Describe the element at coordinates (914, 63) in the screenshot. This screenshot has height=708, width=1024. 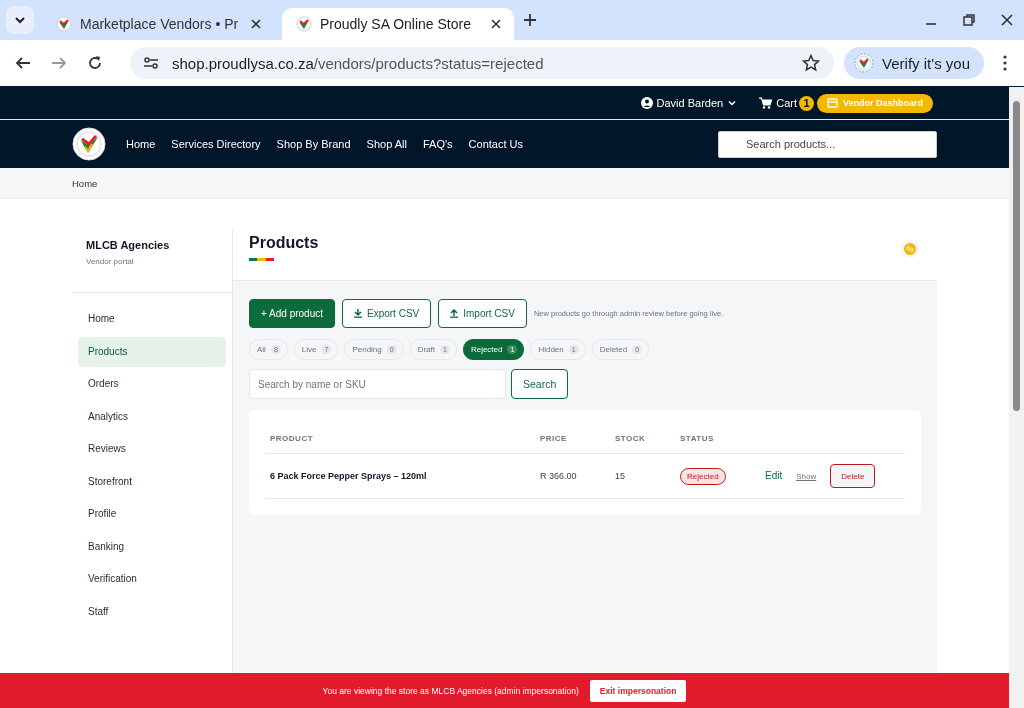
I see `profile-button: Verify it's you` at that location.